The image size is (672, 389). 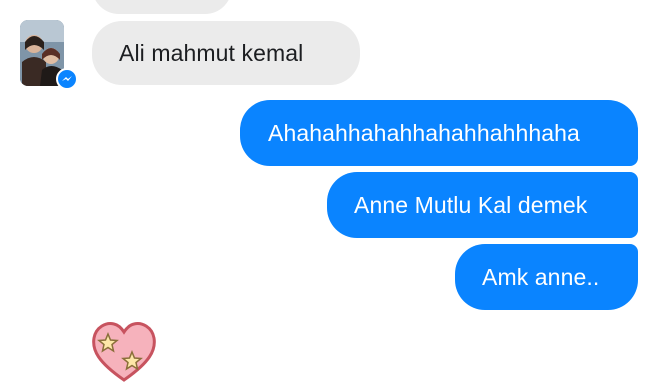 I want to click on messenger-bolt-icon, so click(x=67, y=78).